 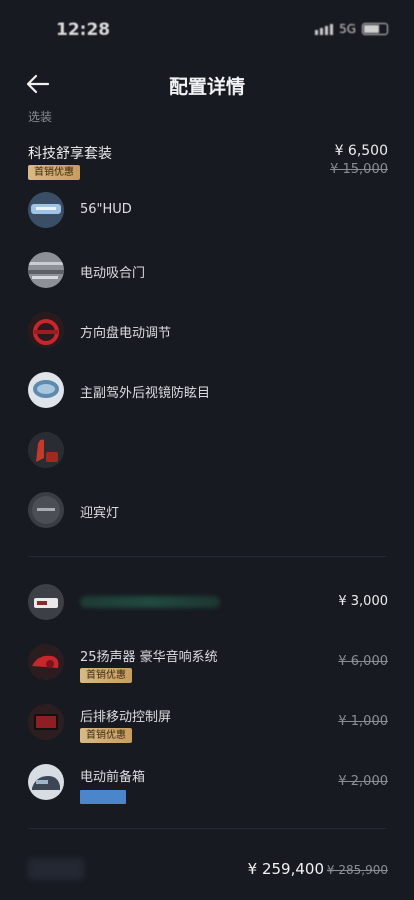 What do you see at coordinates (46, 510) in the screenshot?
I see `welcome-light-thumb` at bounding box center [46, 510].